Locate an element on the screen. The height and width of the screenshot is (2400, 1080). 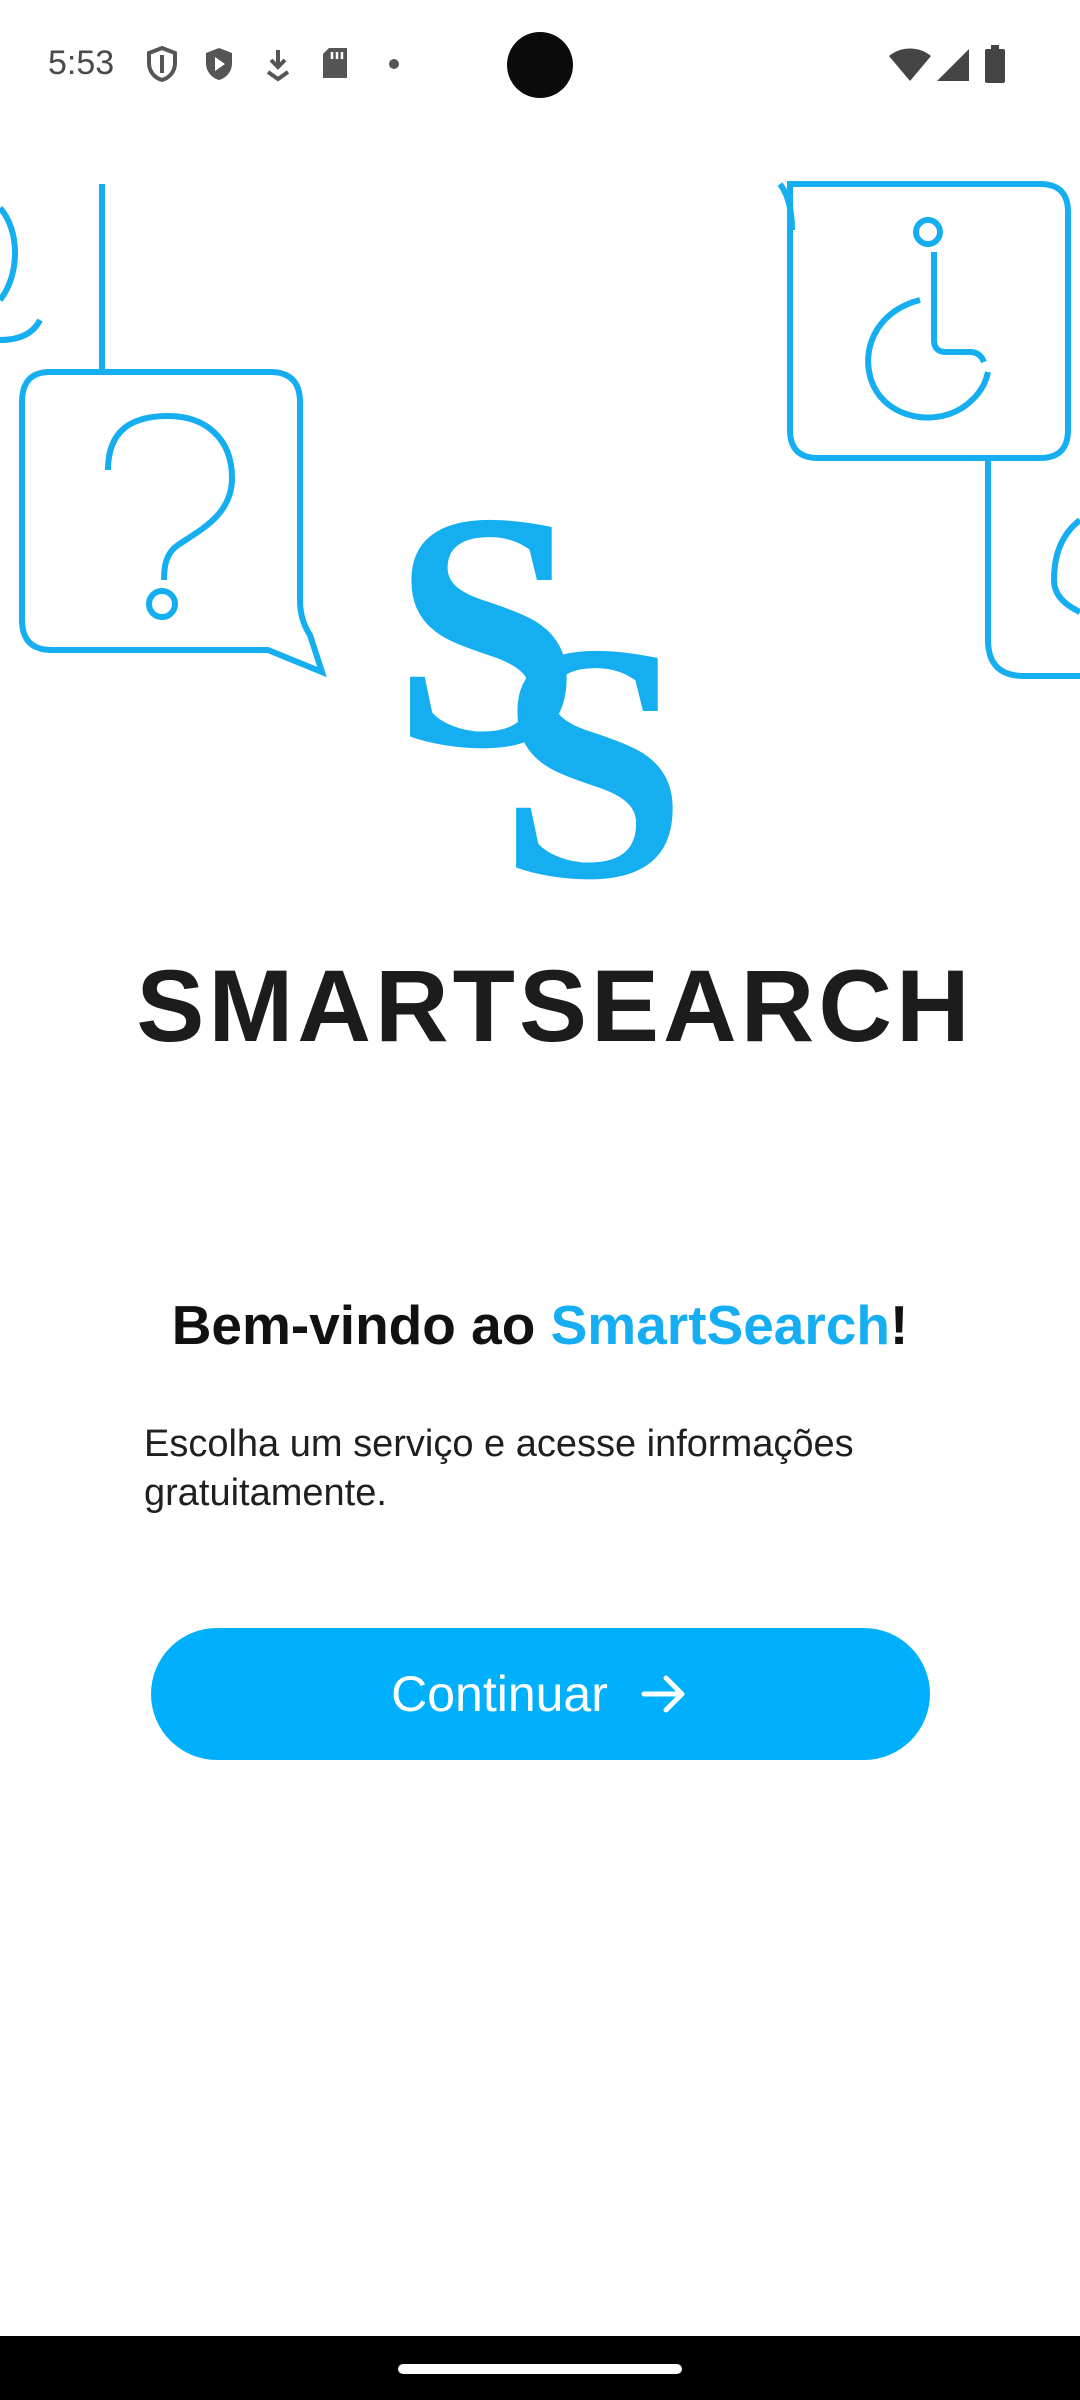
partial-bubble-left is located at coordinates (9, 253).